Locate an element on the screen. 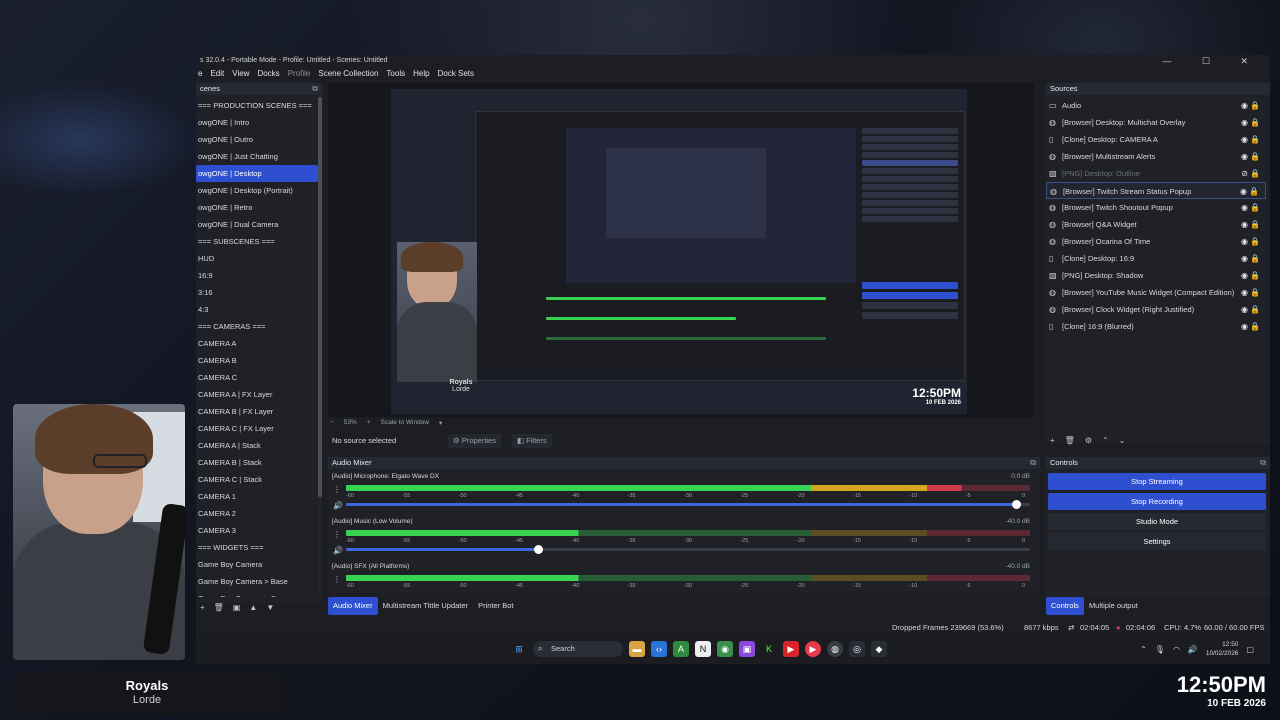 The image size is (1280, 720). move-down-icon: ⌄ is located at coordinates (1122, 440).